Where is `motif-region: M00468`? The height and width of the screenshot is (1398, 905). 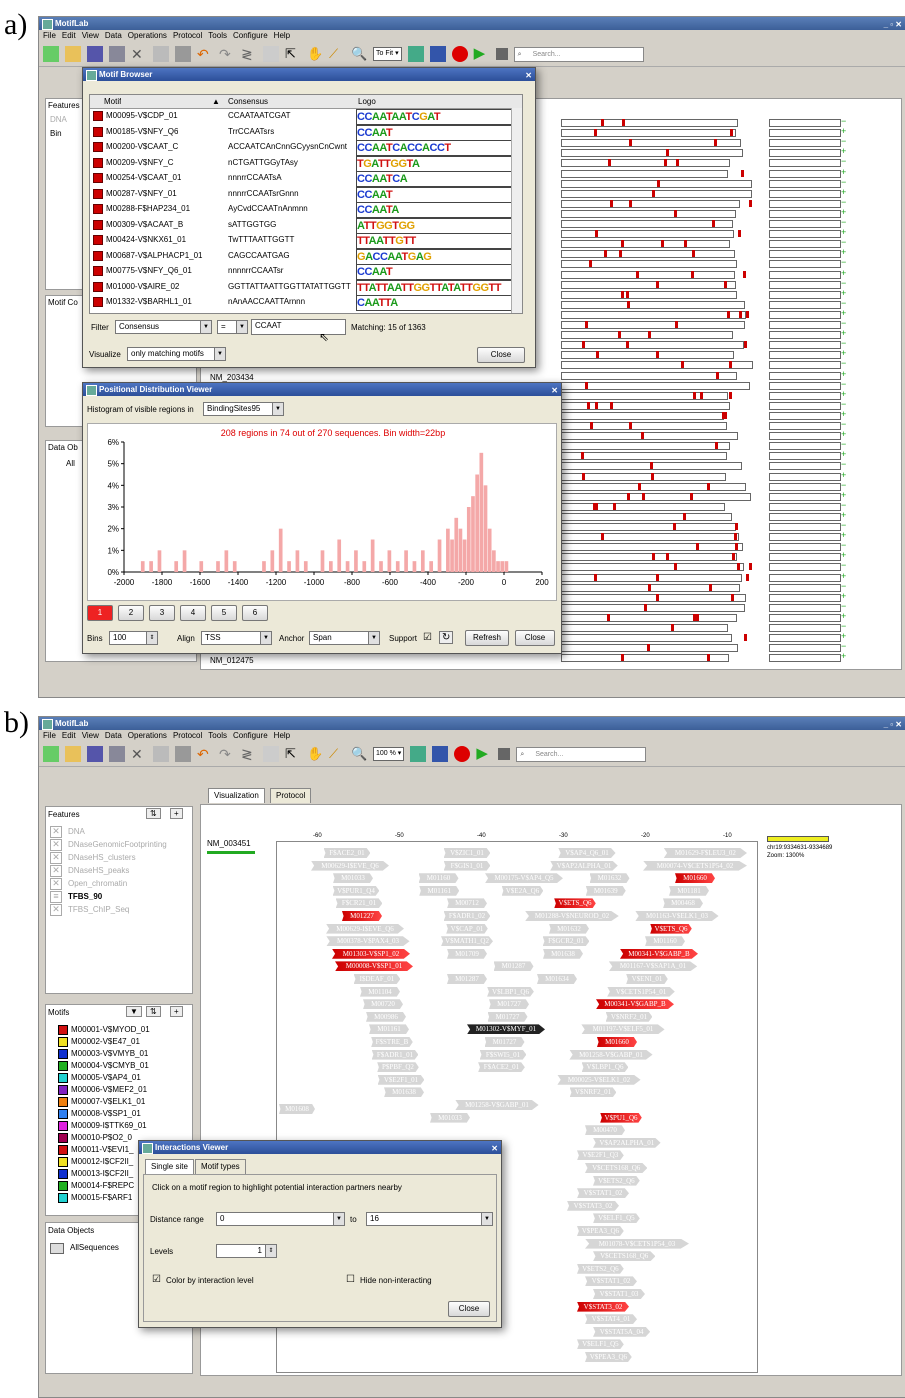 motif-region: M00468 is located at coordinates (683, 903).